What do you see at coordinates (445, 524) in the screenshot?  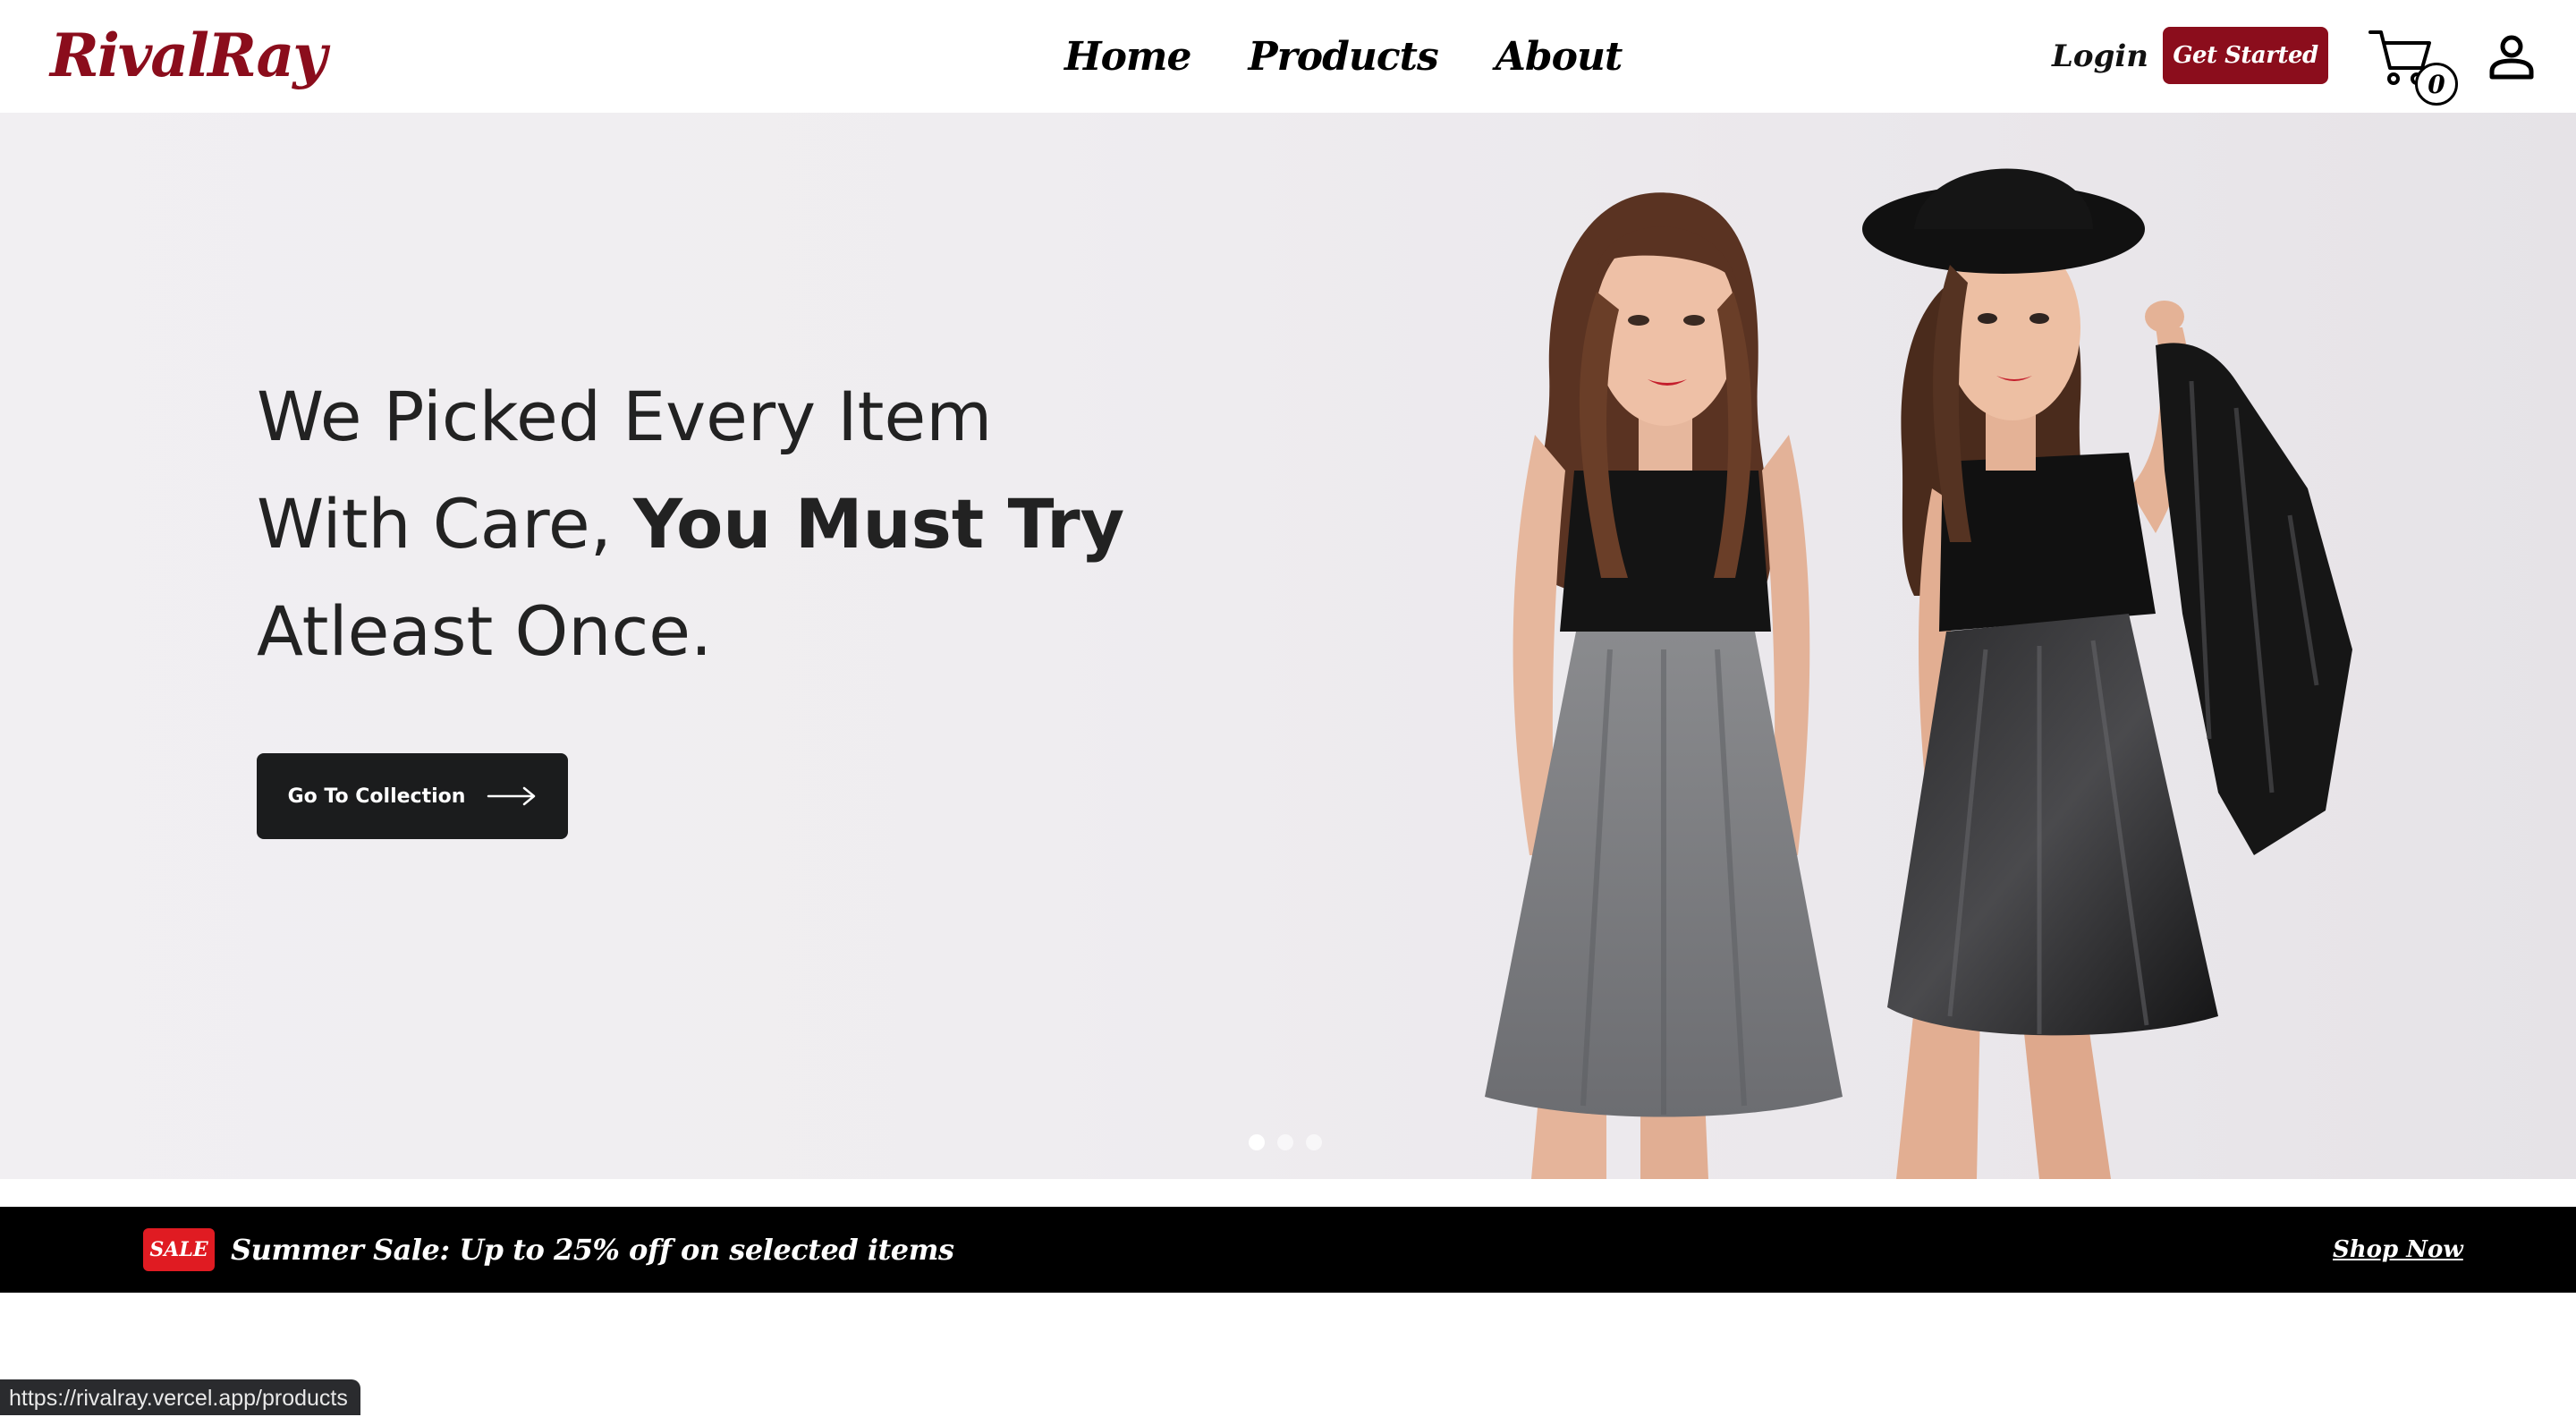 I see `hero-heading-line-2: With Care,` at bounding box center [445, 524].